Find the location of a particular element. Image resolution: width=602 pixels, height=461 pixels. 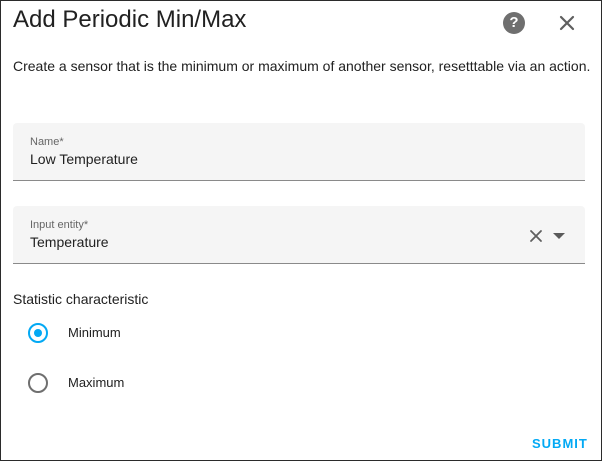

input-entity-field: Input entity* Temperature is located at coordinates (299, 235).